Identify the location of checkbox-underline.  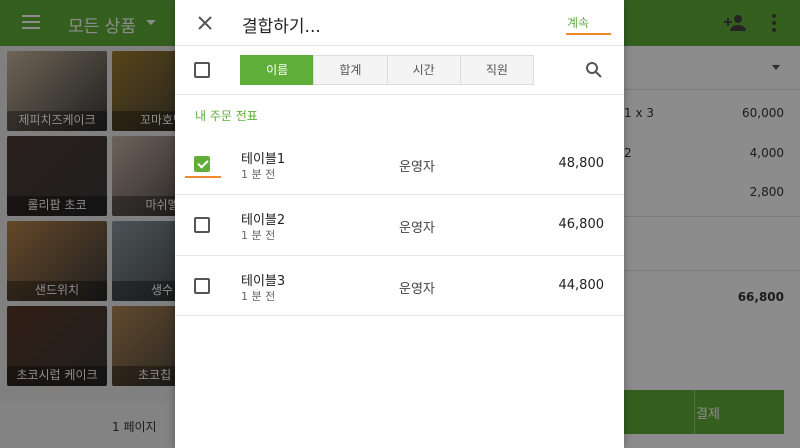
(203, 177).